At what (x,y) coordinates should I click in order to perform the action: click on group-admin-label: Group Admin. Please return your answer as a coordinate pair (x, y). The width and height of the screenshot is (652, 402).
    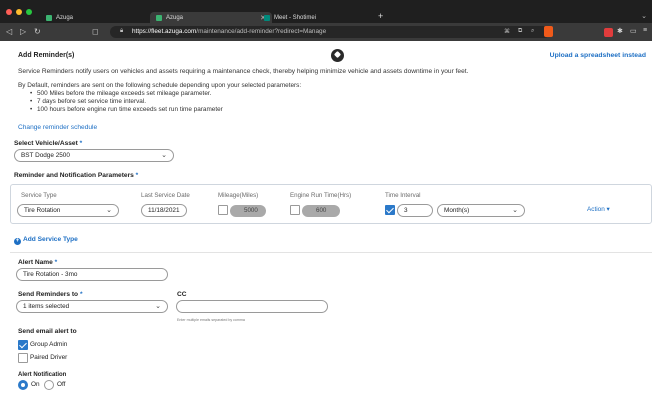
    Looking at the image, I should click on (49, 344).